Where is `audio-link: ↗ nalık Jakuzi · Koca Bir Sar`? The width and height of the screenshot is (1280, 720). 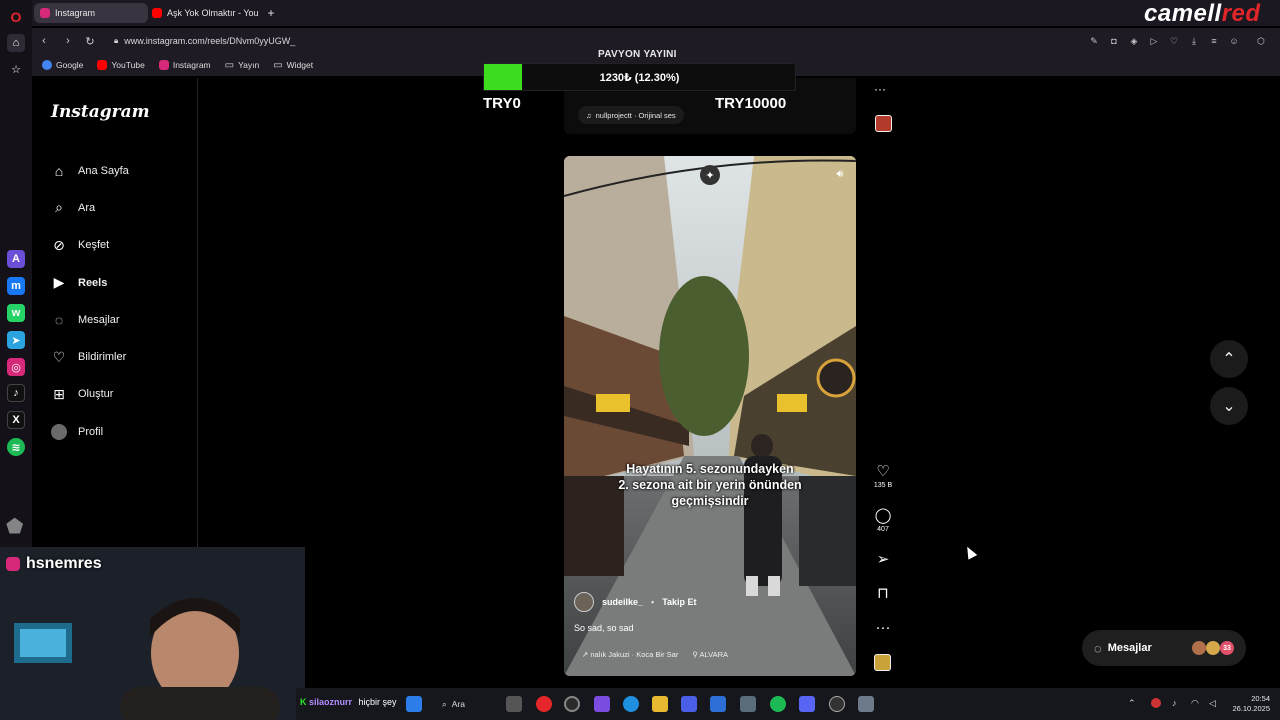
audio-link: ↗ nalık Jakuzi · Koca Bir Sar is located at coordinates (630, 654).